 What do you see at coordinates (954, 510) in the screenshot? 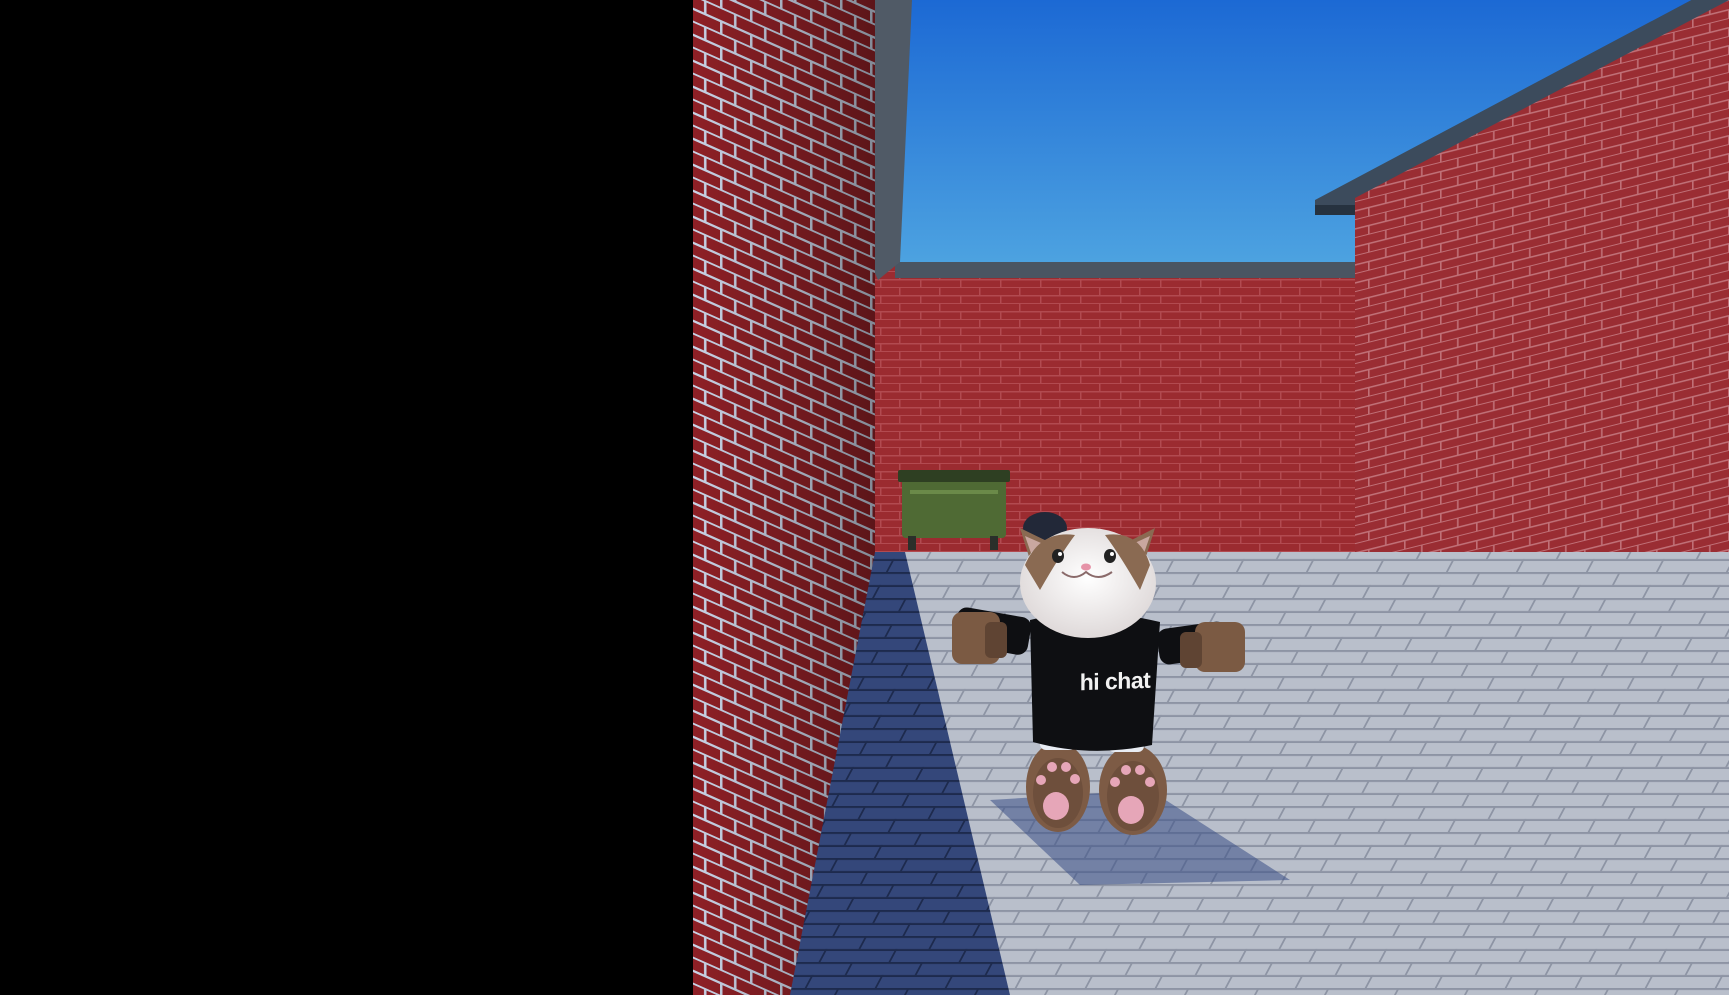
I see `dumpster` at bounding box center [954, 510].